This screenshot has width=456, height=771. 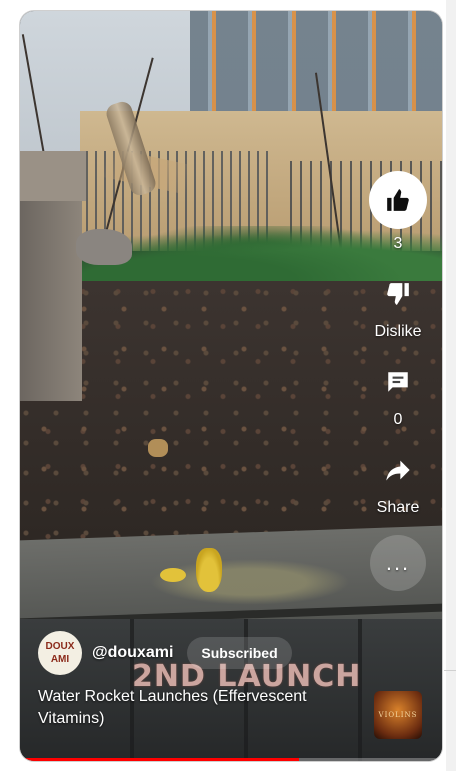 What do you see at coordinates (209, 570) in the screenshot?
I see `rocket-launcher` at bounding box center [209, 570].